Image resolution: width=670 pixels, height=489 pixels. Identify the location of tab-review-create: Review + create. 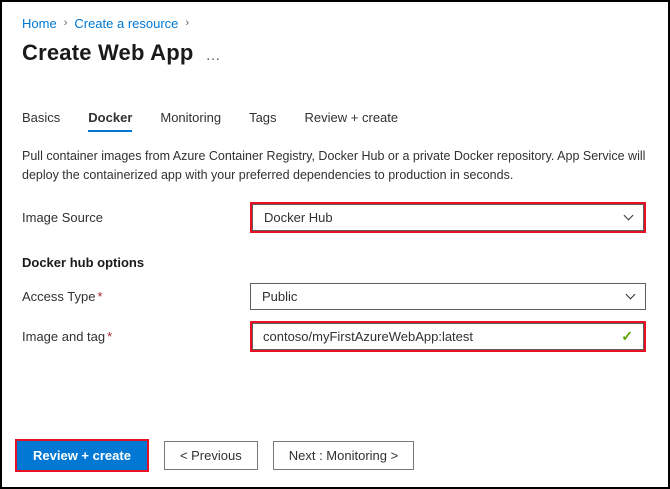
(352, 121).